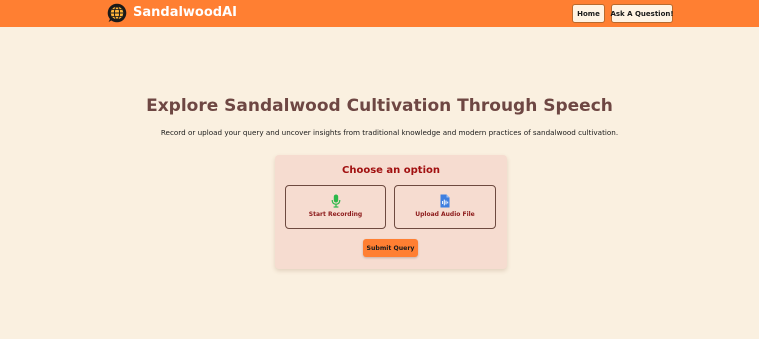  I want to click on nav-home-button: Home, so click(588, 13).